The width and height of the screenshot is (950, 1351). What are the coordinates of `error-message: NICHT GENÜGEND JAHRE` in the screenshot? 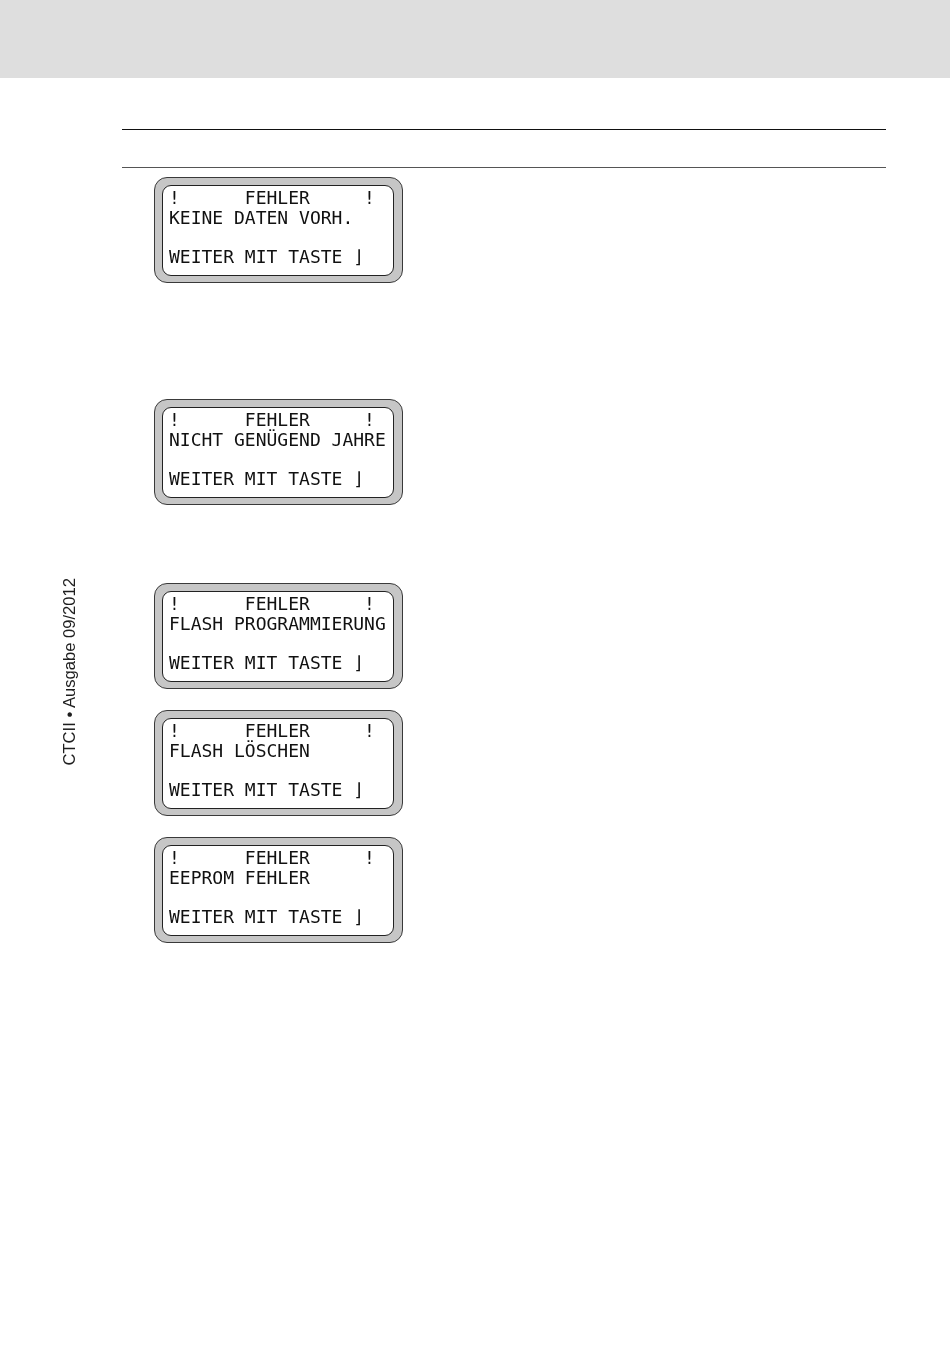 It's located at (277, 440).